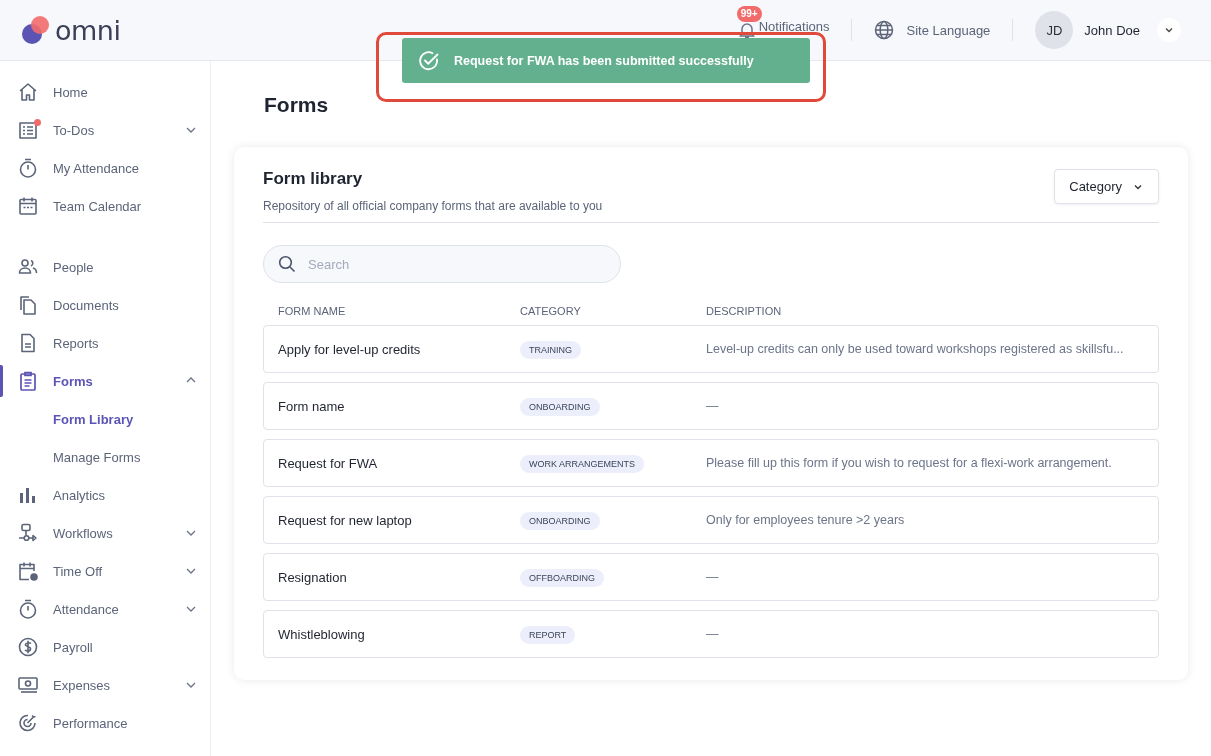  Describe the element at coordinates (548, 635) in the screenshot. I see `category-tag: REPORT` at that location.